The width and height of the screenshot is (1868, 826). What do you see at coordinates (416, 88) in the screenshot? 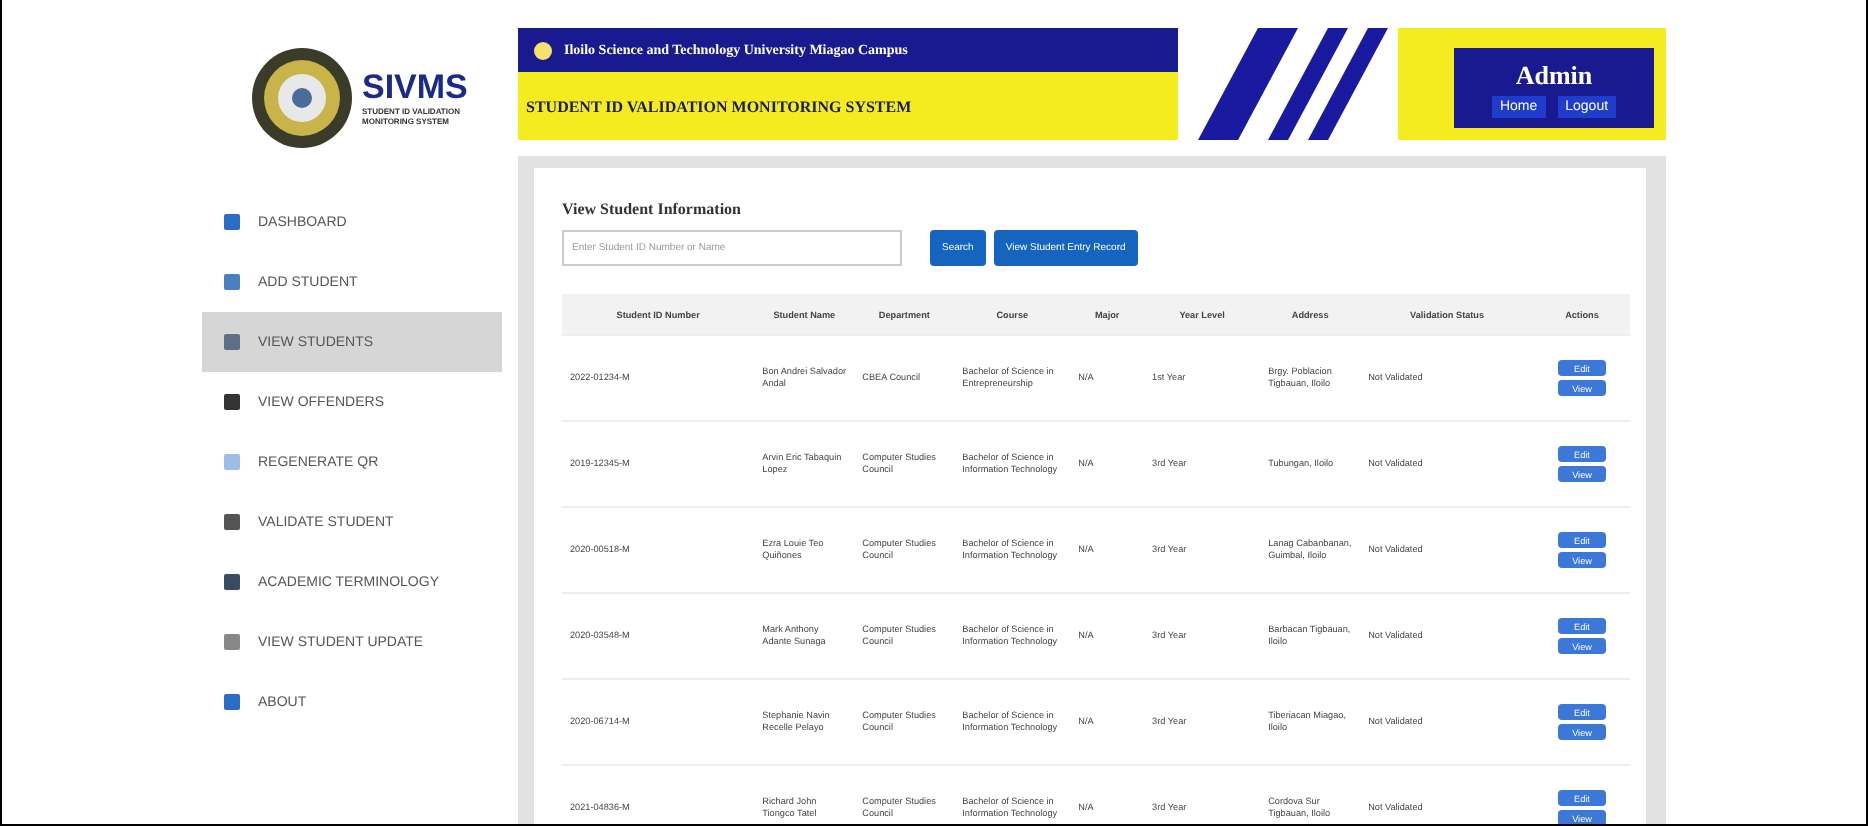
I see `logo-title: SIVMS` at bounding box center [416, 88].